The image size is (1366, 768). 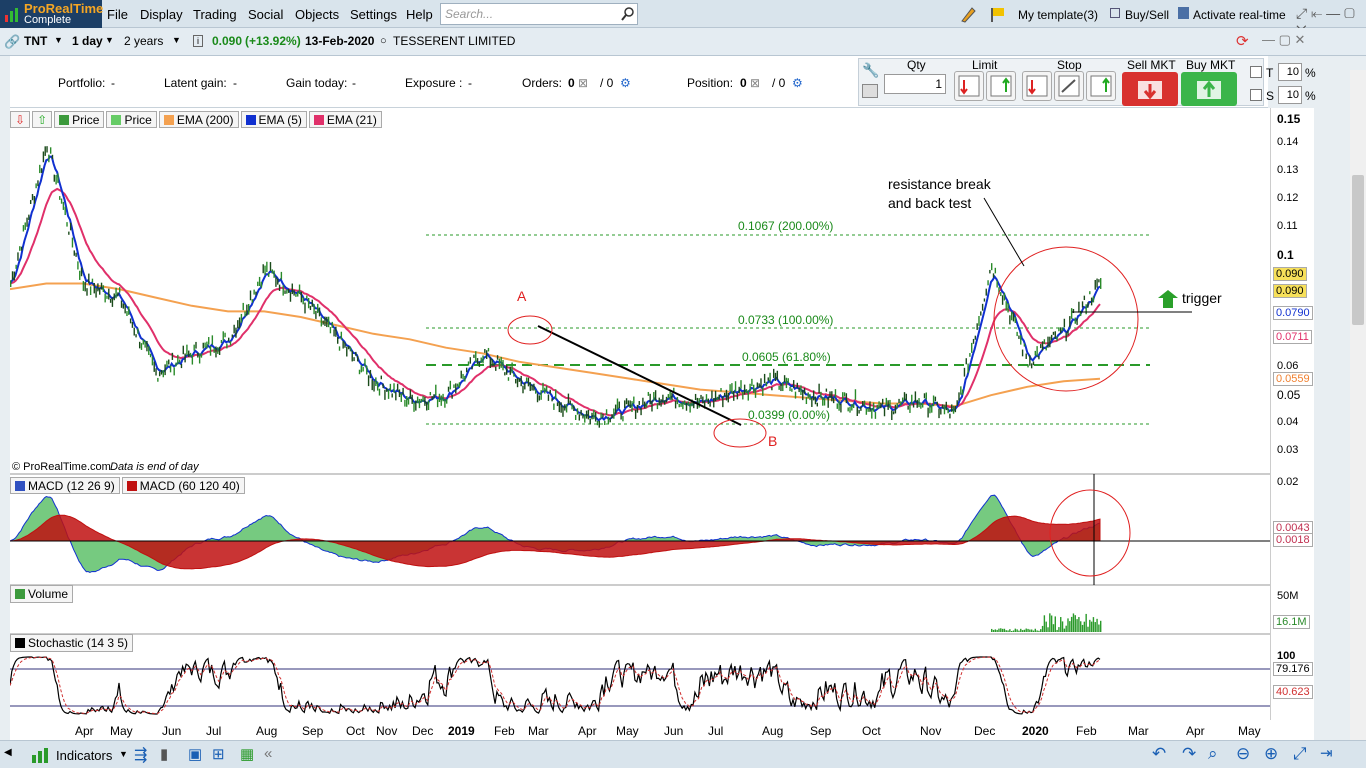 What do you see at coordinates (345, 119) in the screenshot?
I see `legend-ema21: EMA (21)` at bounding box center [345, 119].